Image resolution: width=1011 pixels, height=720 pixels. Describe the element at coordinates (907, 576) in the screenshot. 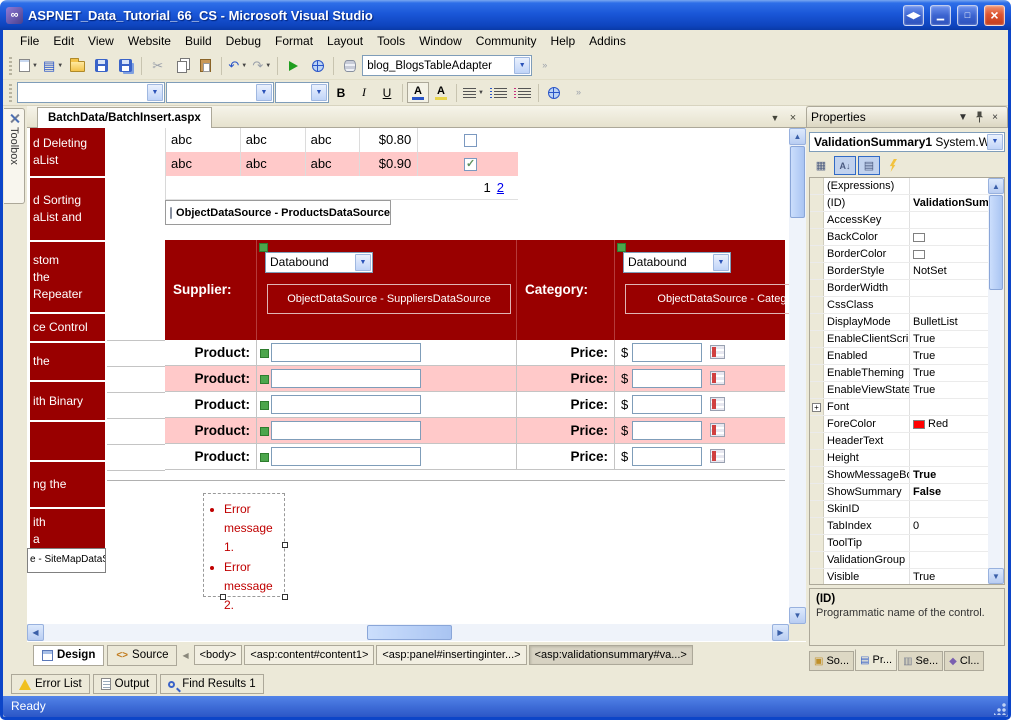

I see `property-row: Visible True` at that location.